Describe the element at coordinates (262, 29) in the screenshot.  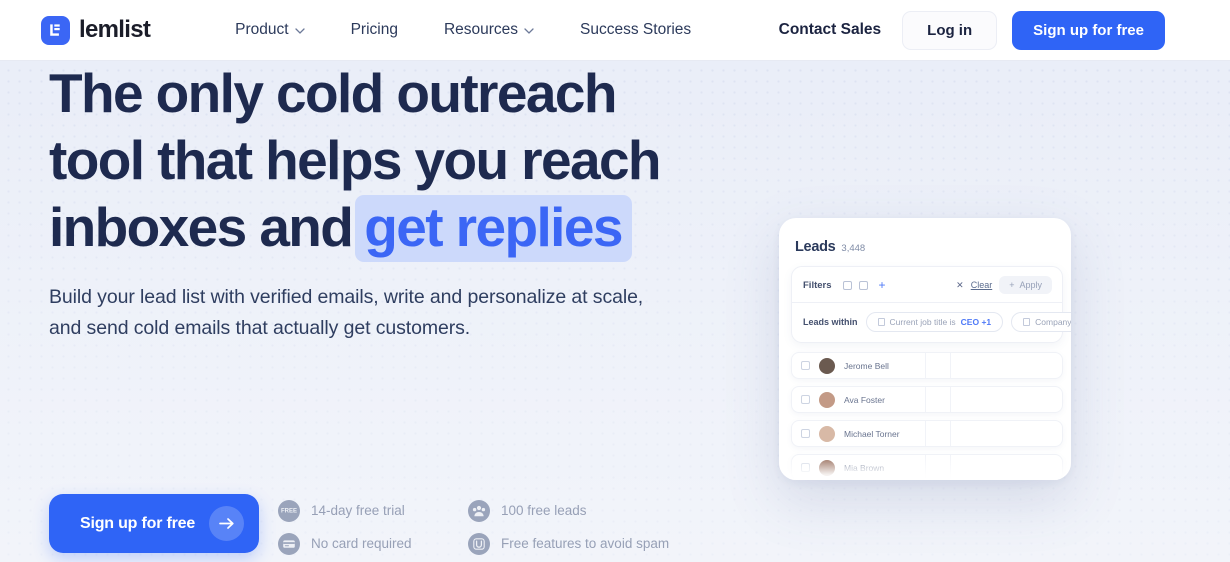
I see `nav-label-product: Product` at that location.